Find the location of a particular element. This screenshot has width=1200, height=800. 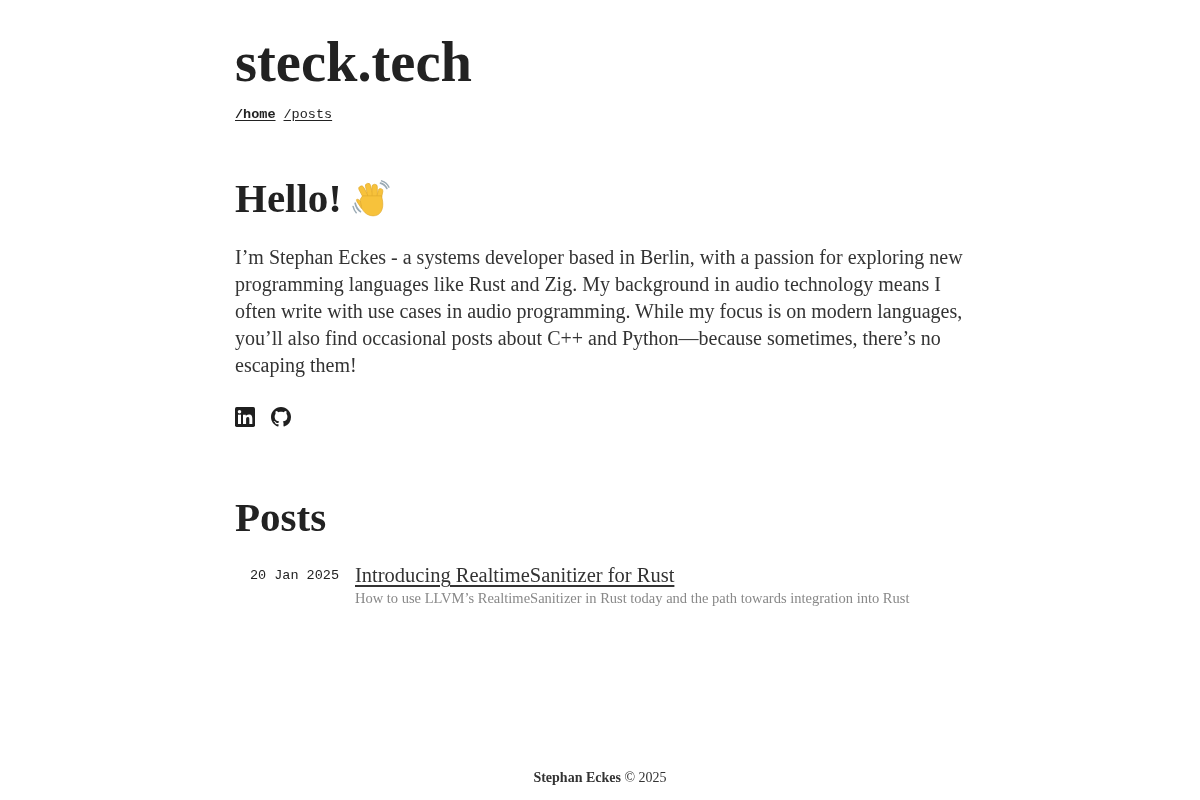

posts-heading: Posts is located at coordinates (281, 518).